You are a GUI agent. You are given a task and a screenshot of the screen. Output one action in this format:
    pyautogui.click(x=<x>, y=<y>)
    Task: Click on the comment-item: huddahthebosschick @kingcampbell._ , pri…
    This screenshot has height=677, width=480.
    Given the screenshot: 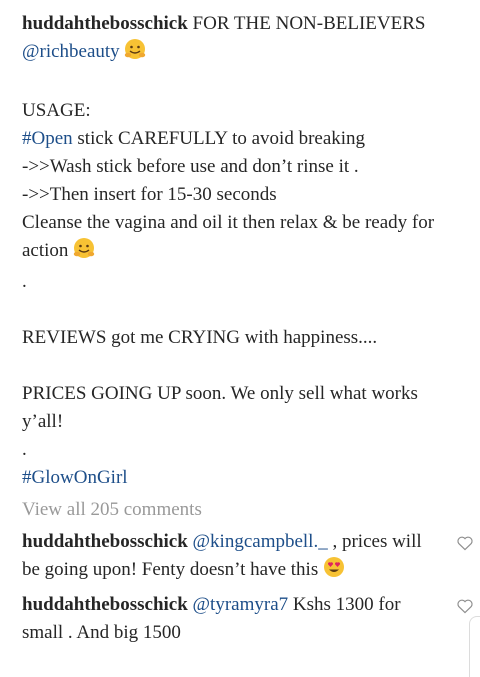 What is the action you would take?
    pyautogui.click(x=247, y=557)
    